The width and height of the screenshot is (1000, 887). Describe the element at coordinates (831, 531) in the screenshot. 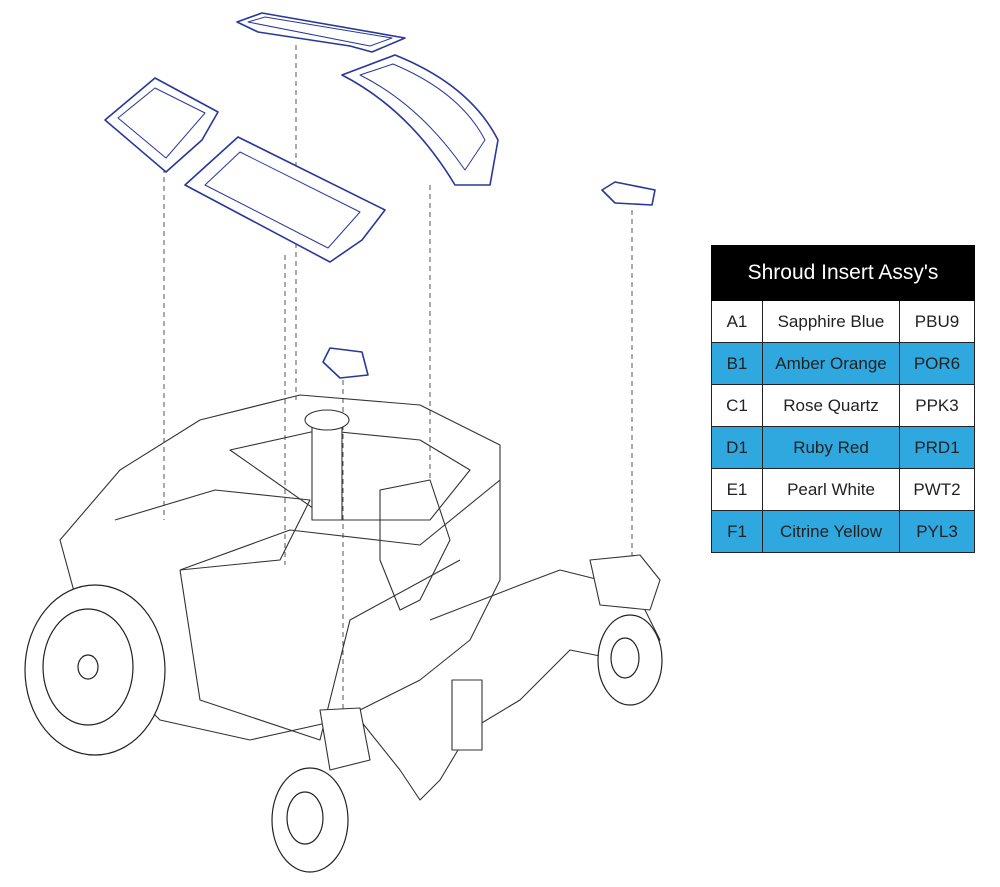

I see `color-cell: Citrine Yellow` at that location.